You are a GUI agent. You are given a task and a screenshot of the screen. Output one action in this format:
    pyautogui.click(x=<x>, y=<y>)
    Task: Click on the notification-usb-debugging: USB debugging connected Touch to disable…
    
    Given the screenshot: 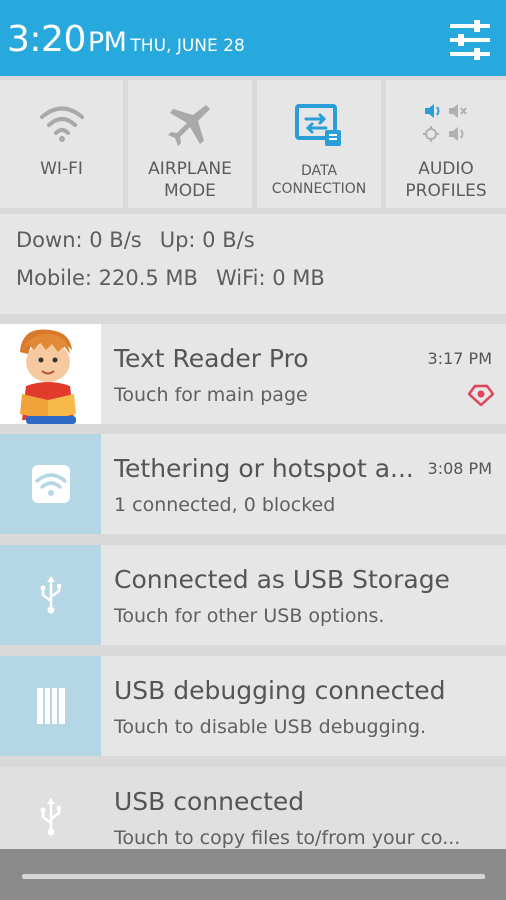 What is the action you would take?
    pyautogui.click(x=253, y=706)
    